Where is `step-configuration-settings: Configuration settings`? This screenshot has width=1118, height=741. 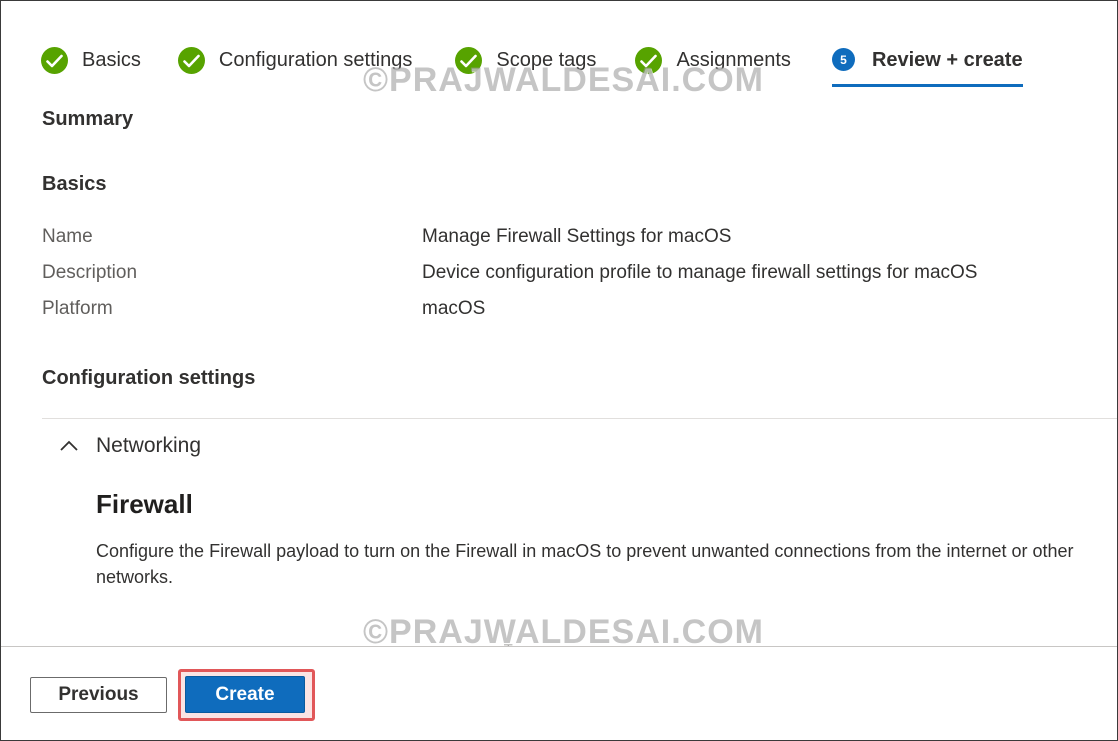
step-configuration-settings: Configuration settings is located at coordinates (295, 67).